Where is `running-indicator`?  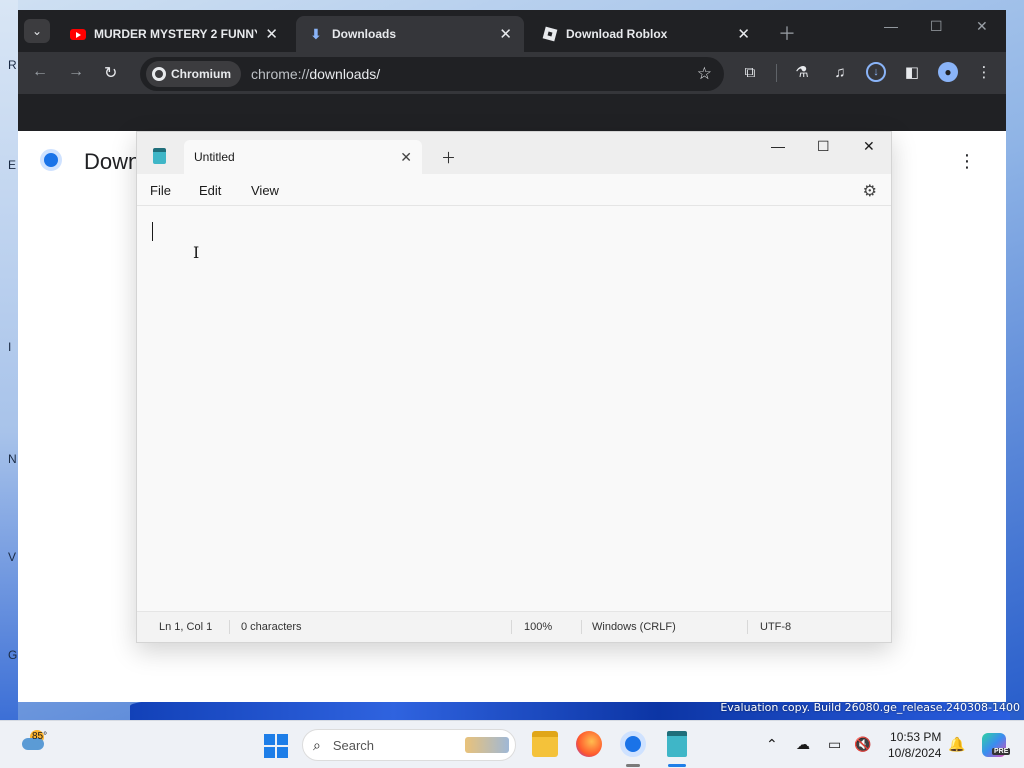 running-indicator is located at coordinates (633, 765).